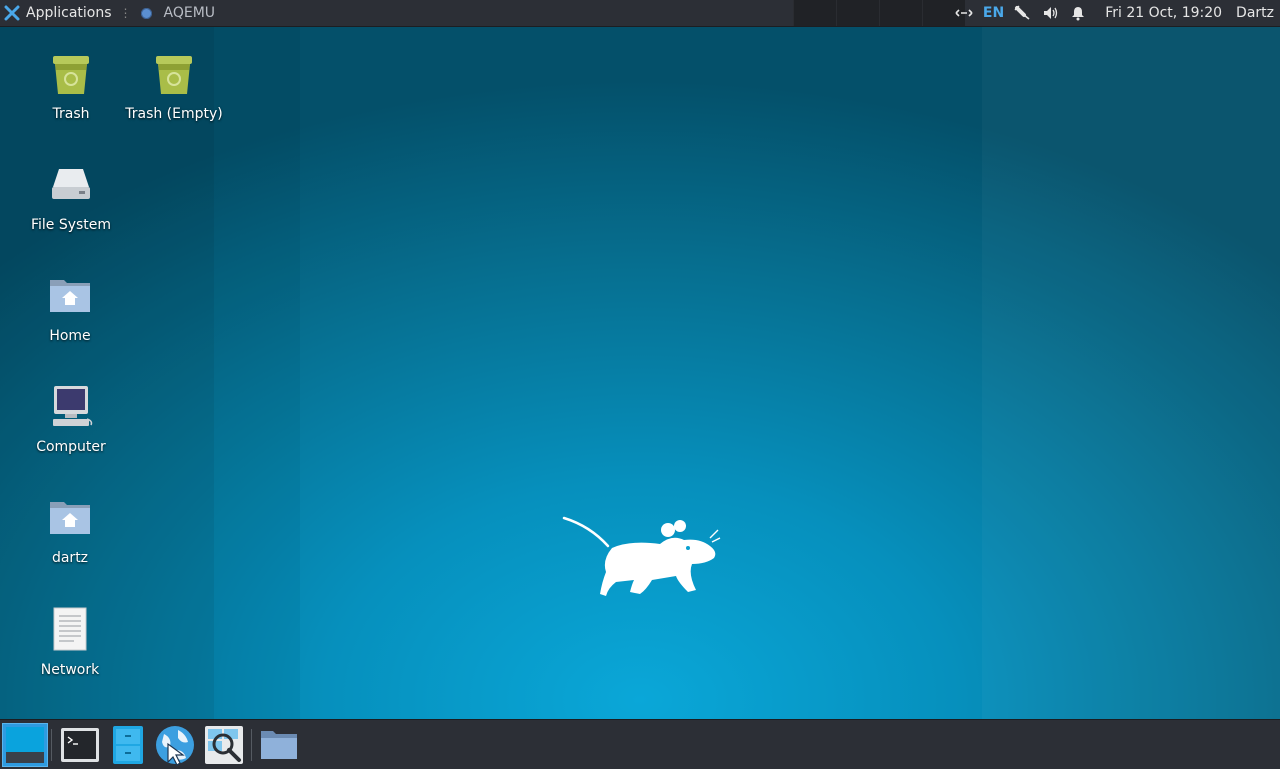 Image resolution: width=1280 pixels, height=769 pixels. I want to click on background-band, so click(257, 373).